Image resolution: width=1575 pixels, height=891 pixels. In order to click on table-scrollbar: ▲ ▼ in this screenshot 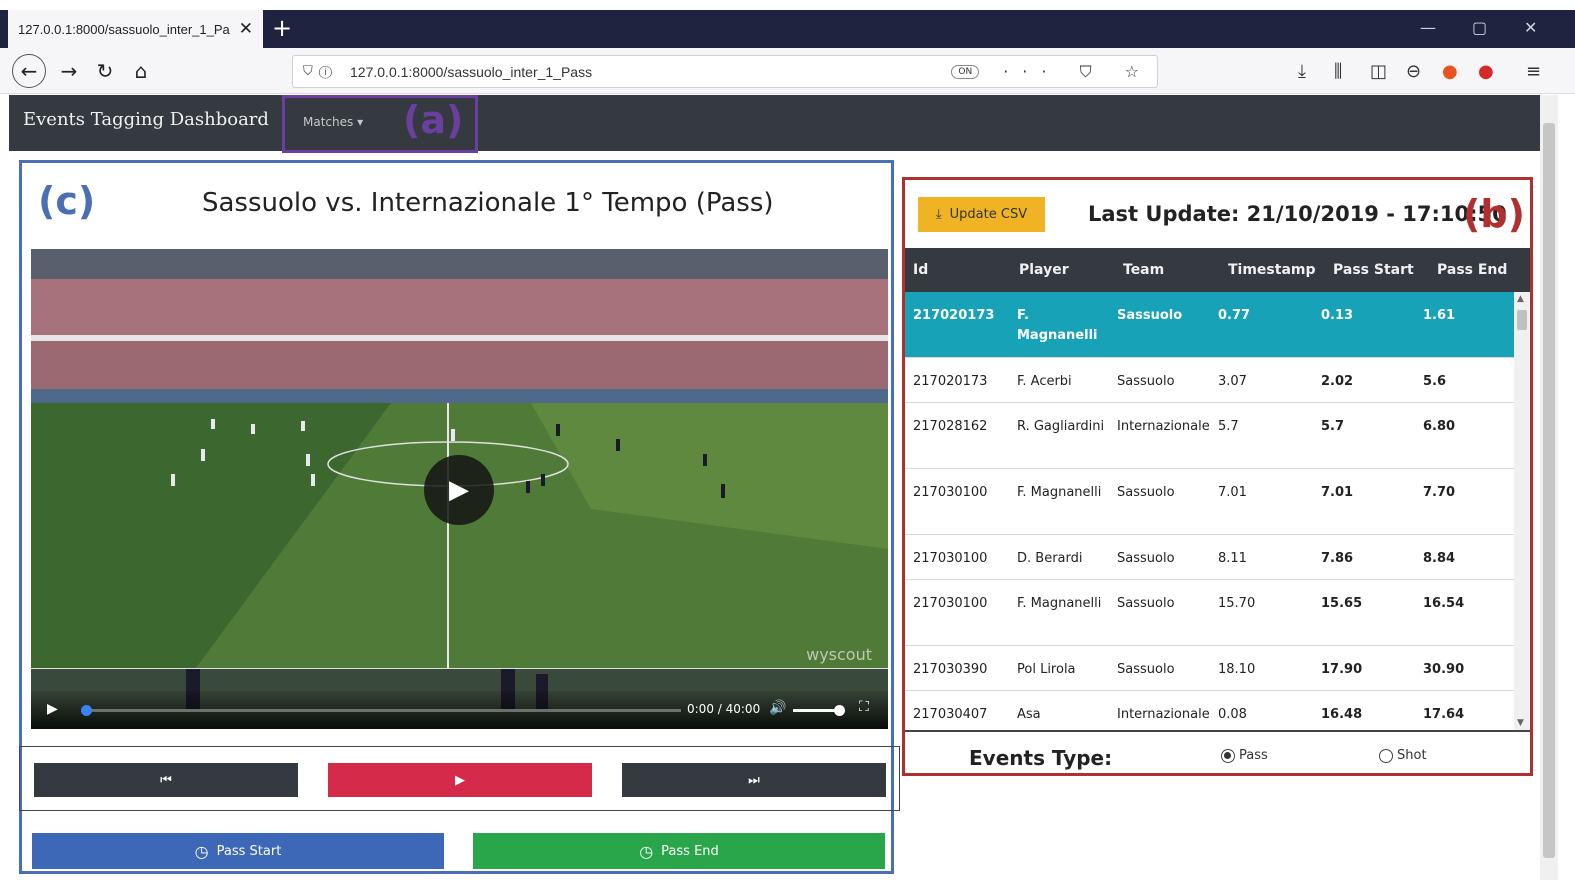, I will do `click(1522, 511)`.